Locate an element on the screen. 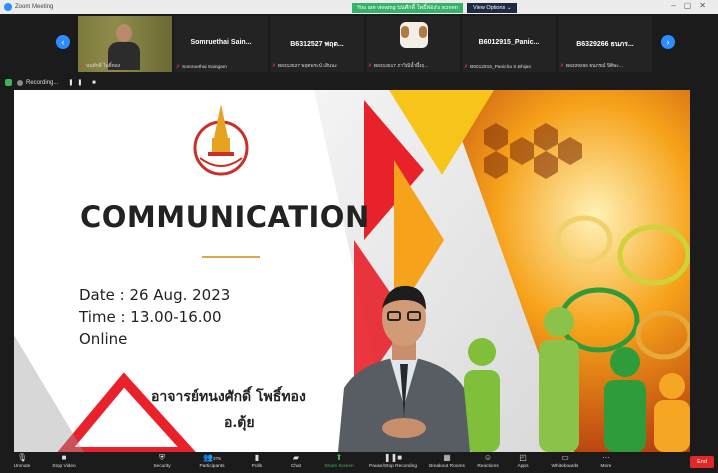 The height and width of the screenshot is (473, 718). share-screen-button: ⬆ Share Screen is located at coordinates (339, 462).